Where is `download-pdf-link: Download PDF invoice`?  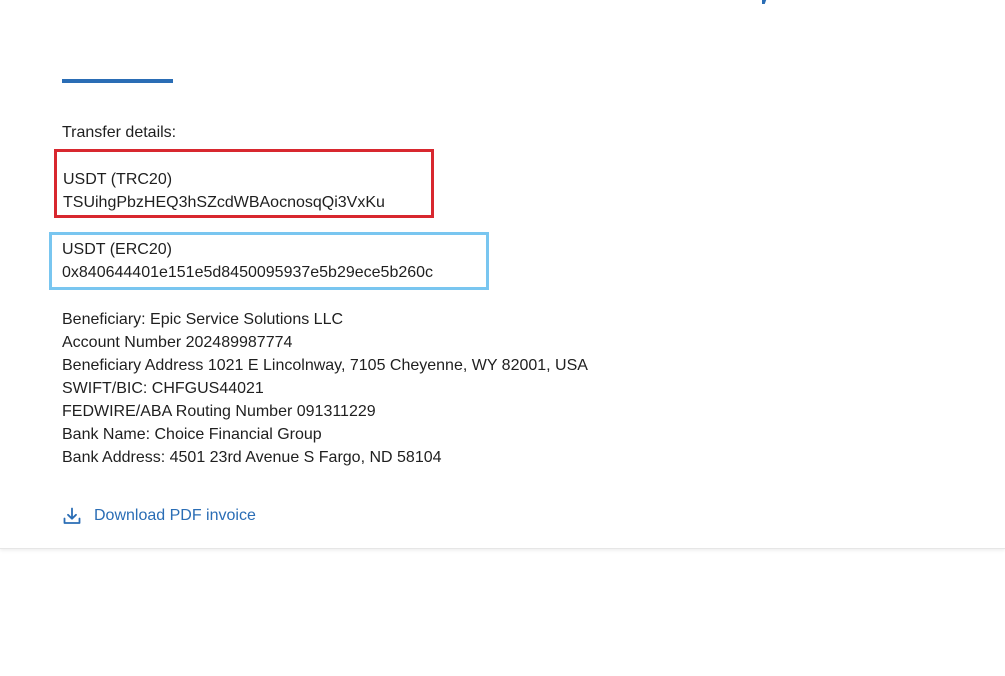 download-pdf-link: Download PDF invoice is located at coordinates (159, 516).